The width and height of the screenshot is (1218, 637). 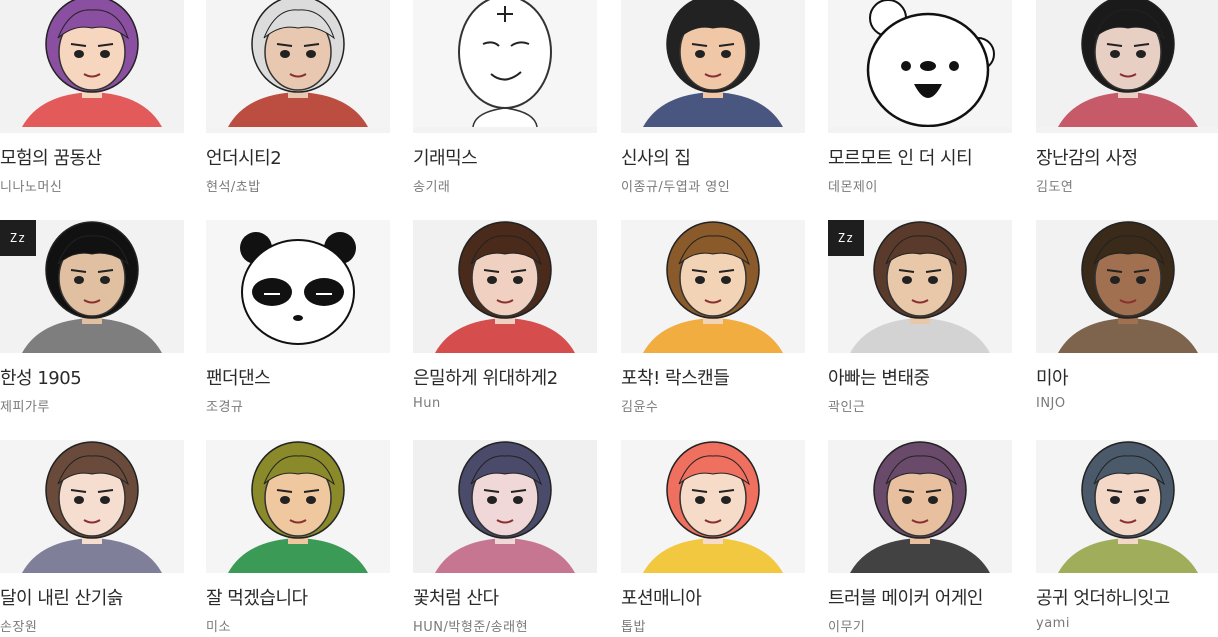 I want to click on comic-card: Zz 아빠는 변태중 곽인근, so click(x=920, y=325).